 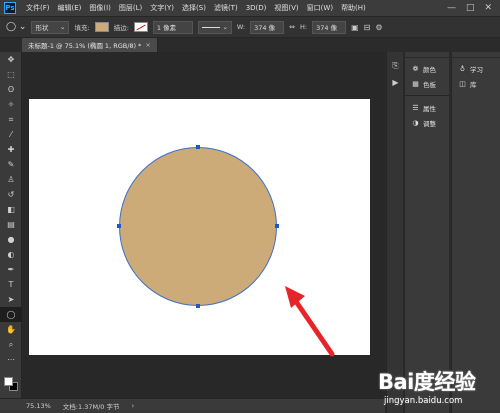 What do you see at coordinates (132, 406) in the screenshot?
I see `status-menu-arrow-icon: ›` at bounding box center [132, 406].